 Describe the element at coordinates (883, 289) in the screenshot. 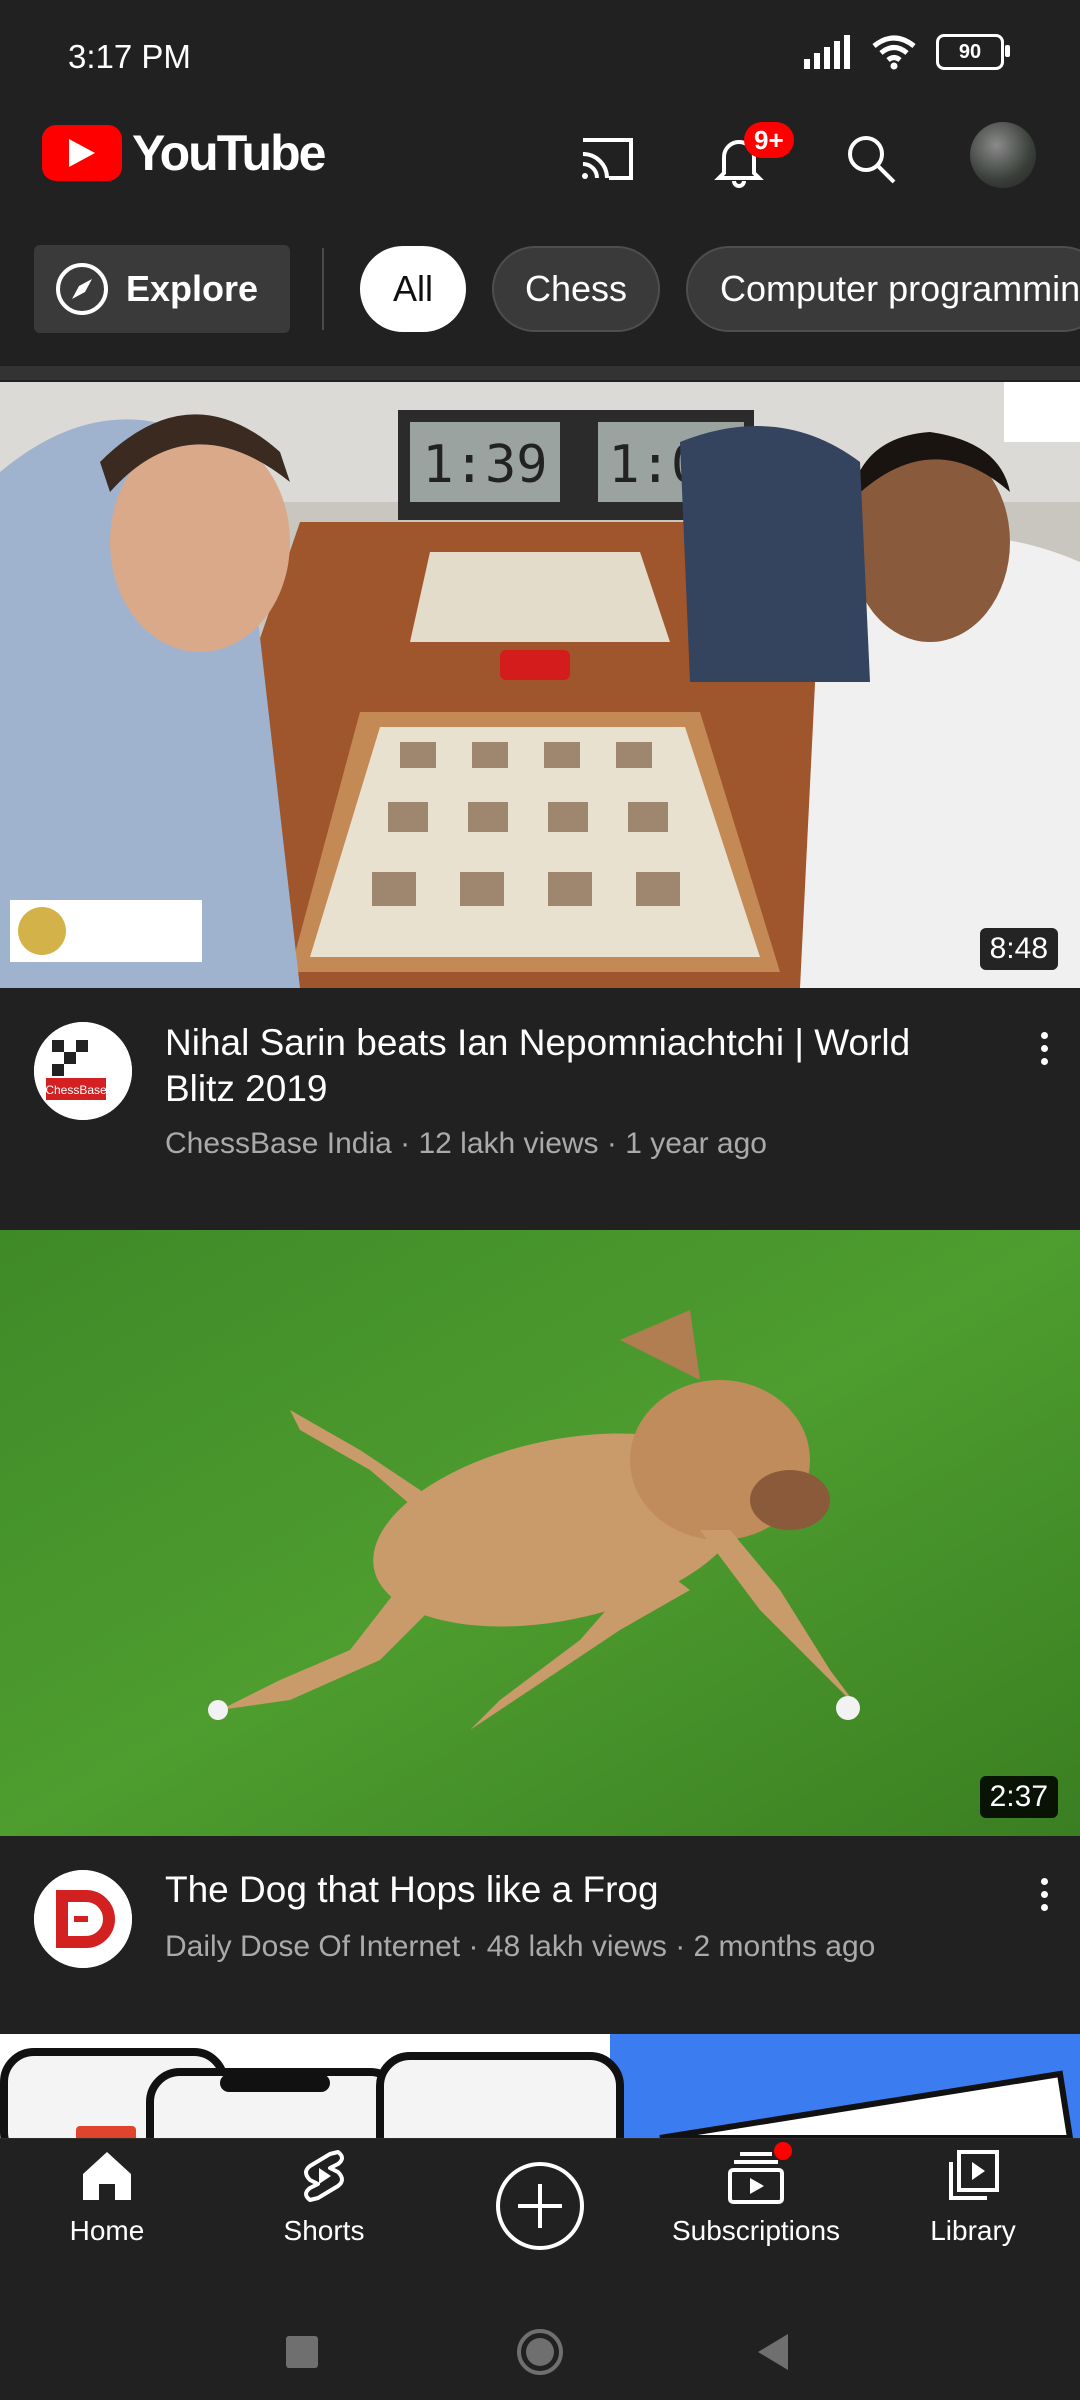

I see `chip-computer-programming: Computer programming` at that location.